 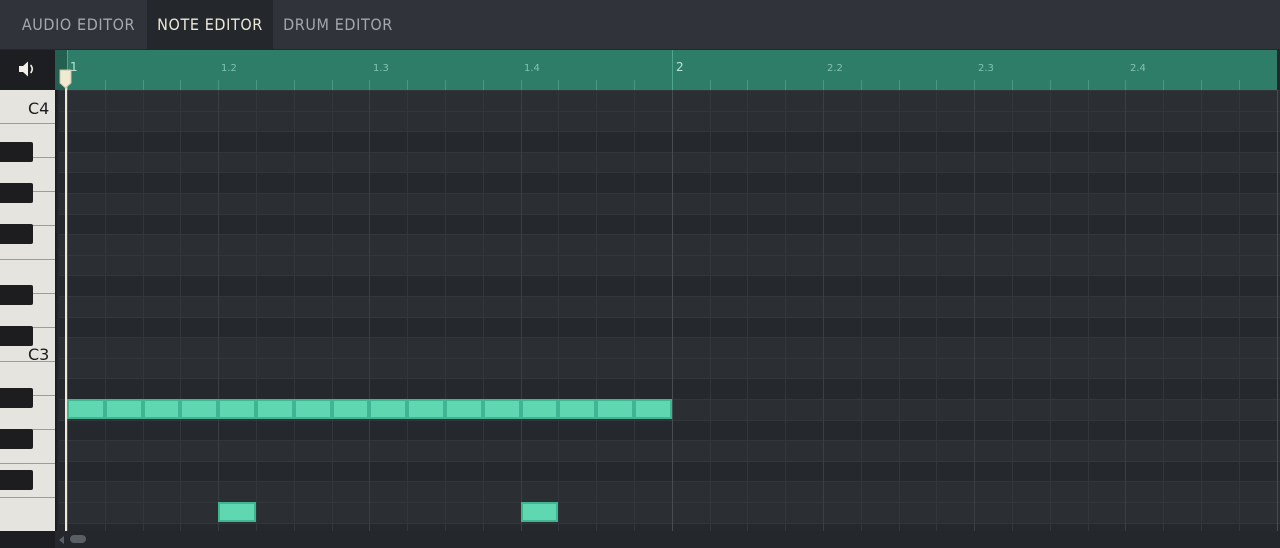 I want to click on bar-label: 2, so click(x=680, y=67).